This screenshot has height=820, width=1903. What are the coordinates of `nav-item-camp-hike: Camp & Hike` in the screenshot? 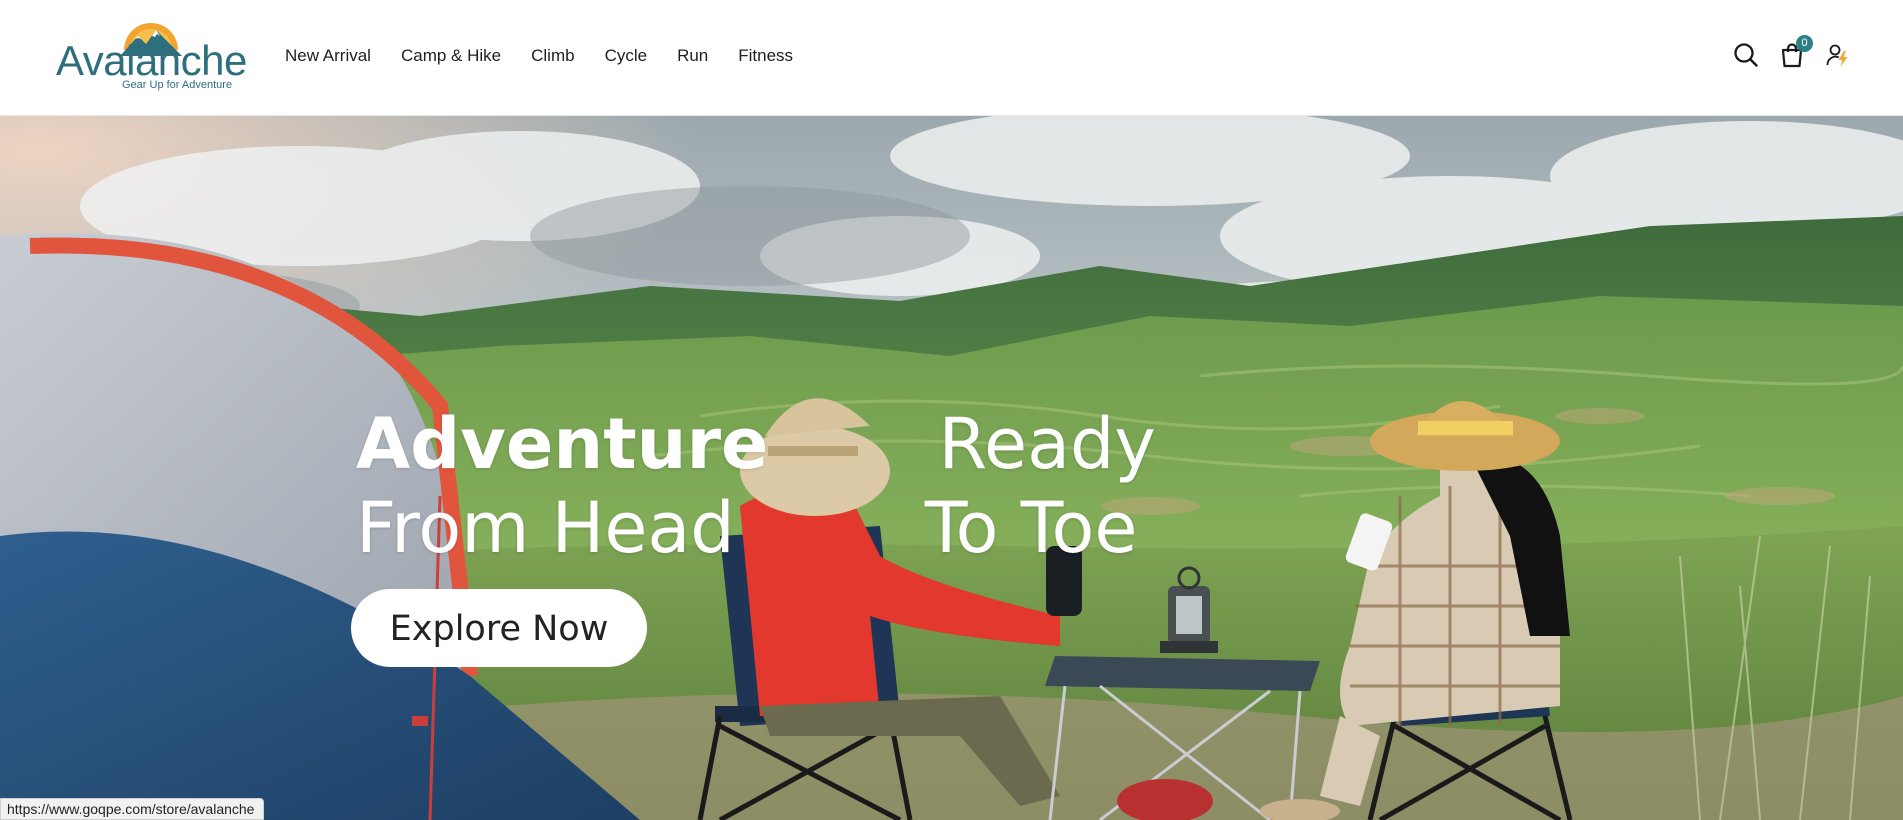 It's located at (451, 56).